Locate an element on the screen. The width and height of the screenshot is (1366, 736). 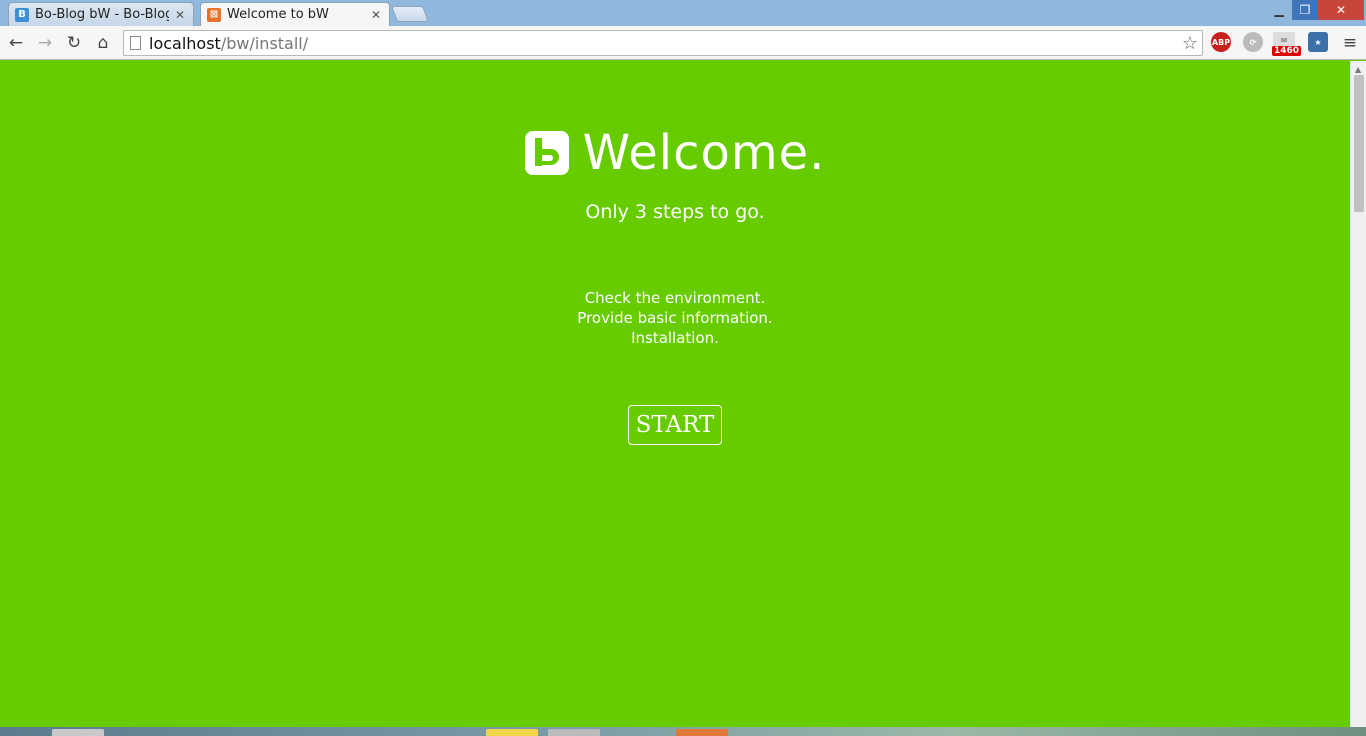
bookmark-star-icon: ☆ is located at coordinates (1190, 43).